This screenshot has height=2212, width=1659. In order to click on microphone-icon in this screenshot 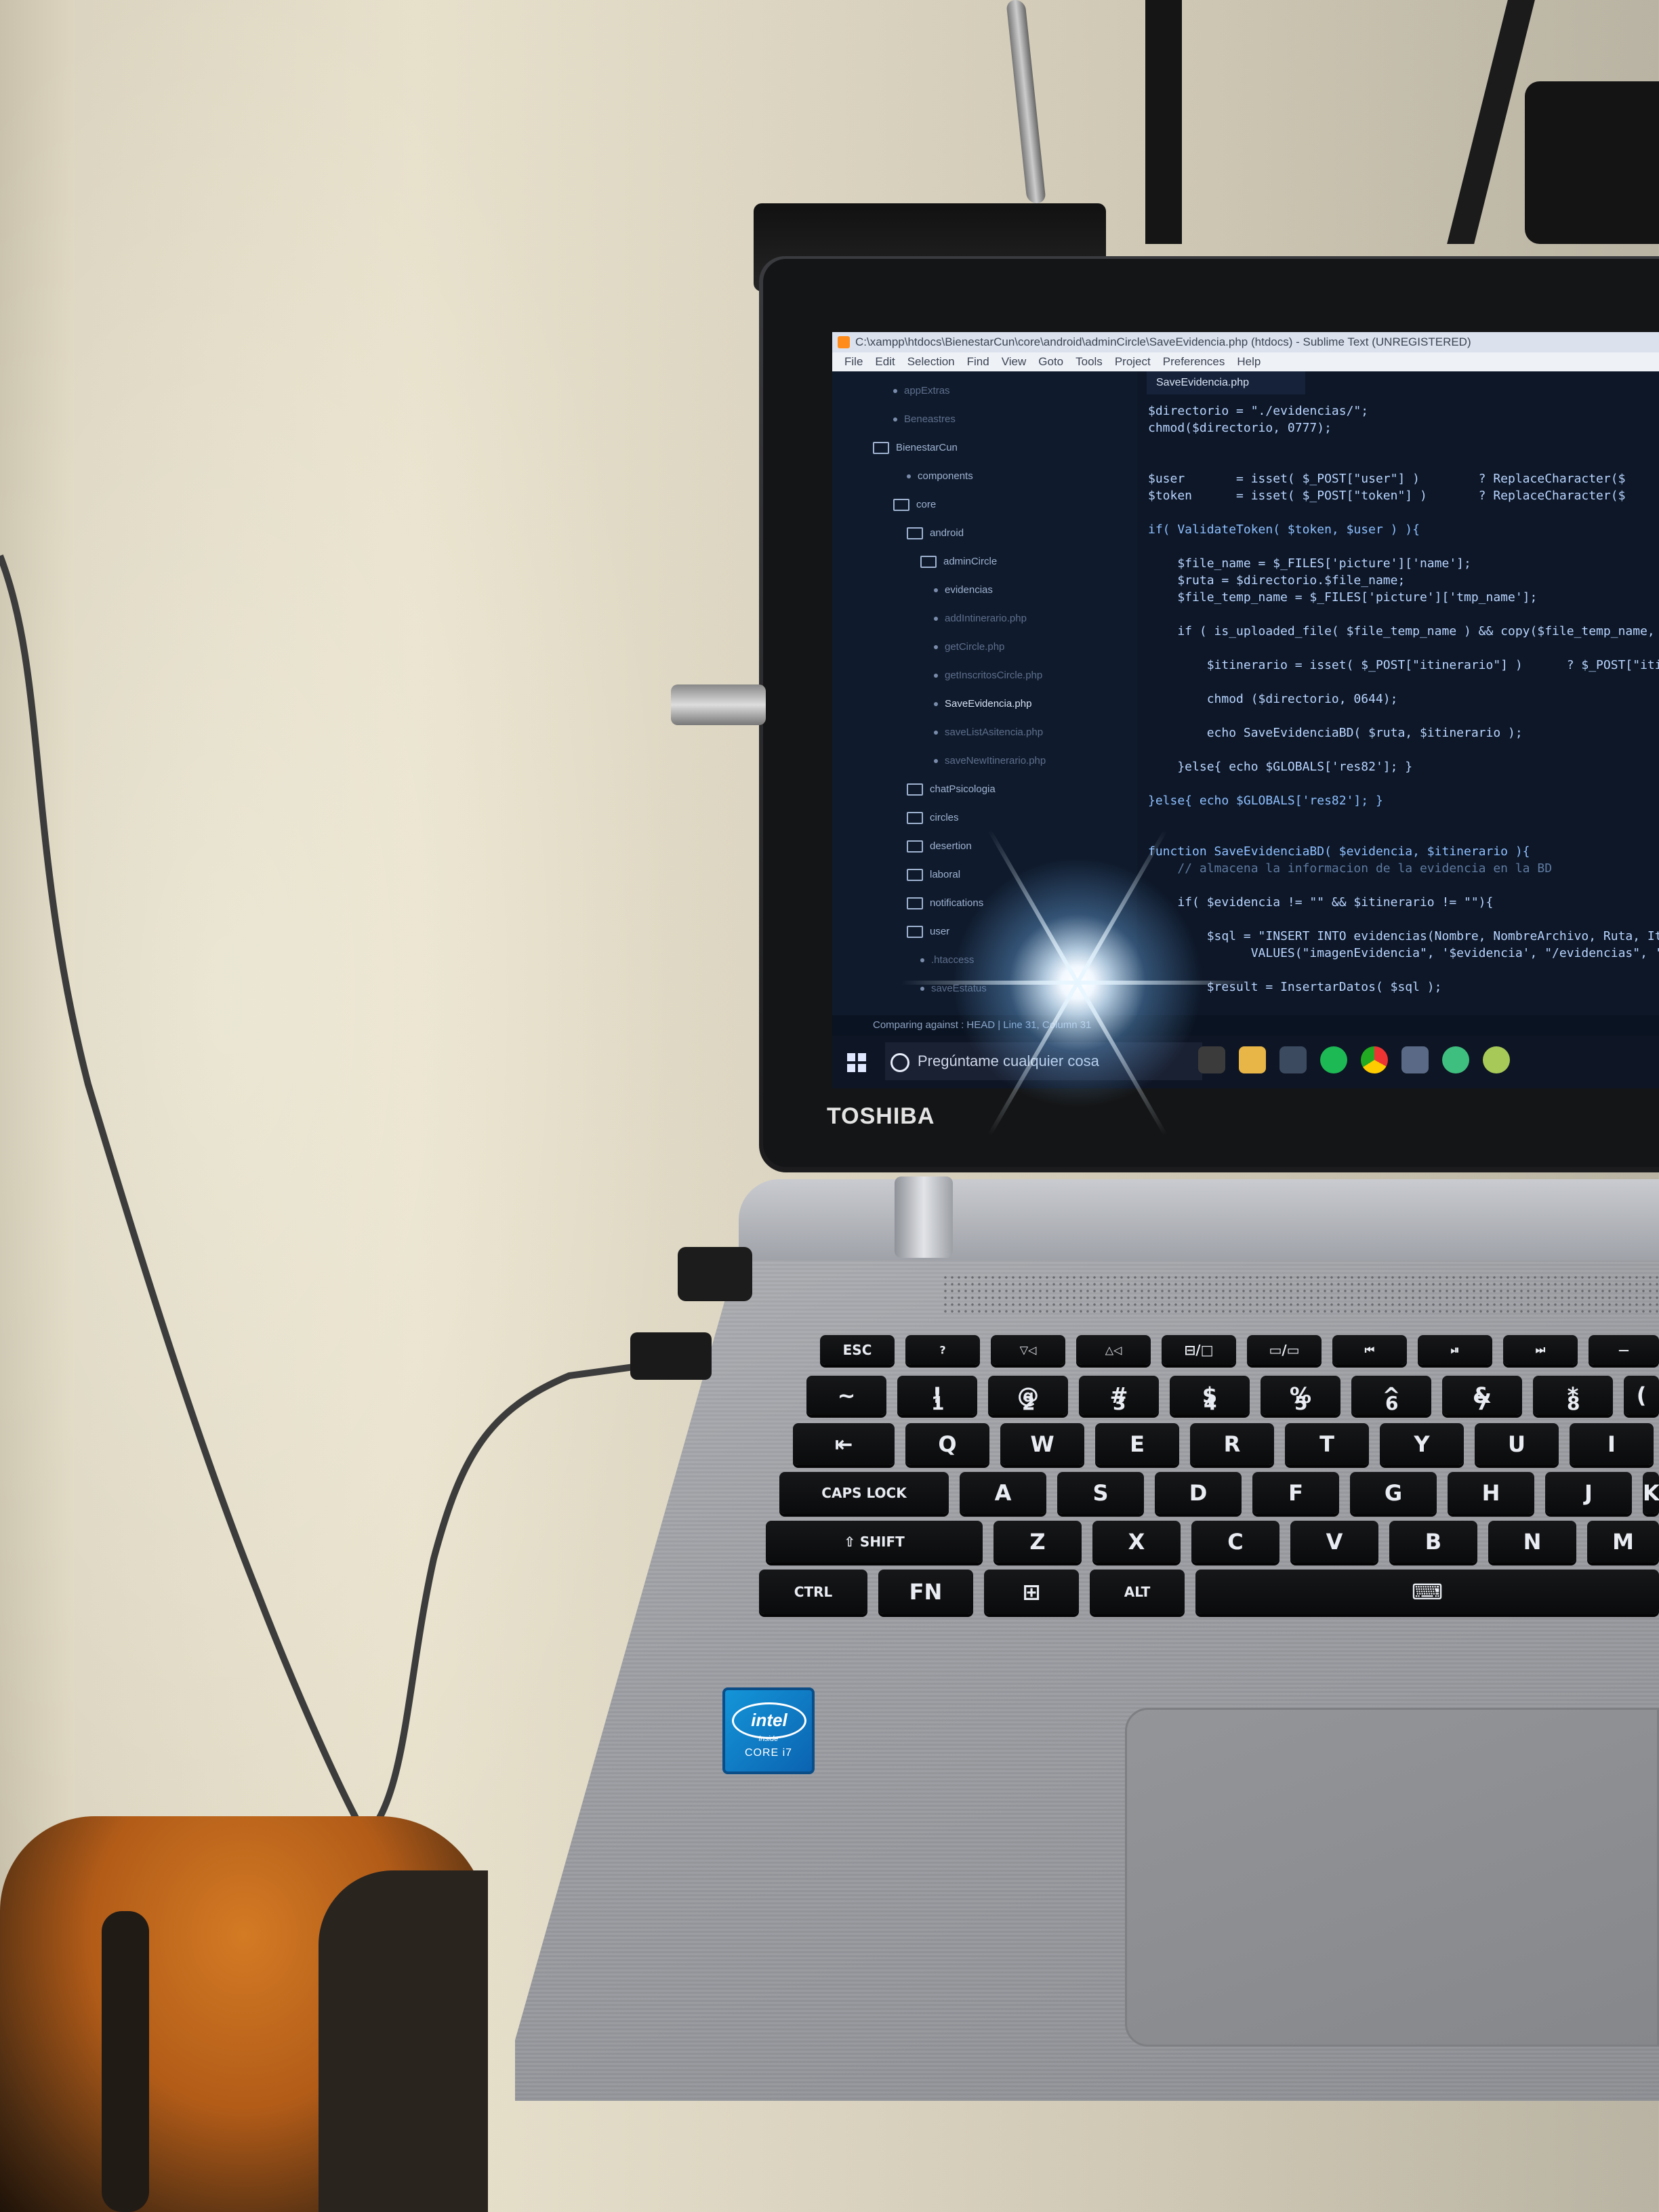, I will do `click(1211, 1059)`.